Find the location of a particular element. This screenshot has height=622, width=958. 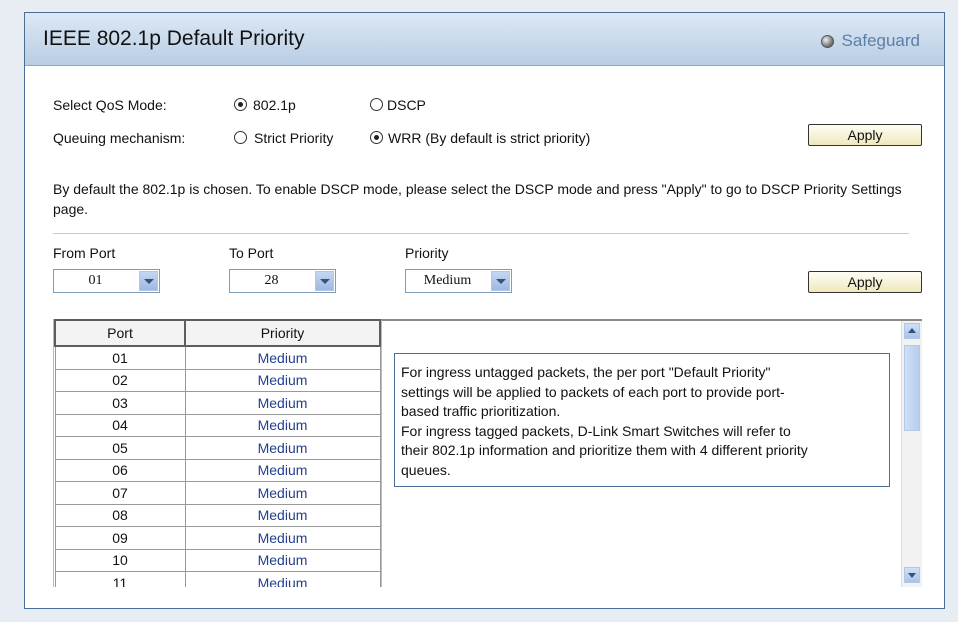

port-cell: 04 is located at coordinates (120, 425).